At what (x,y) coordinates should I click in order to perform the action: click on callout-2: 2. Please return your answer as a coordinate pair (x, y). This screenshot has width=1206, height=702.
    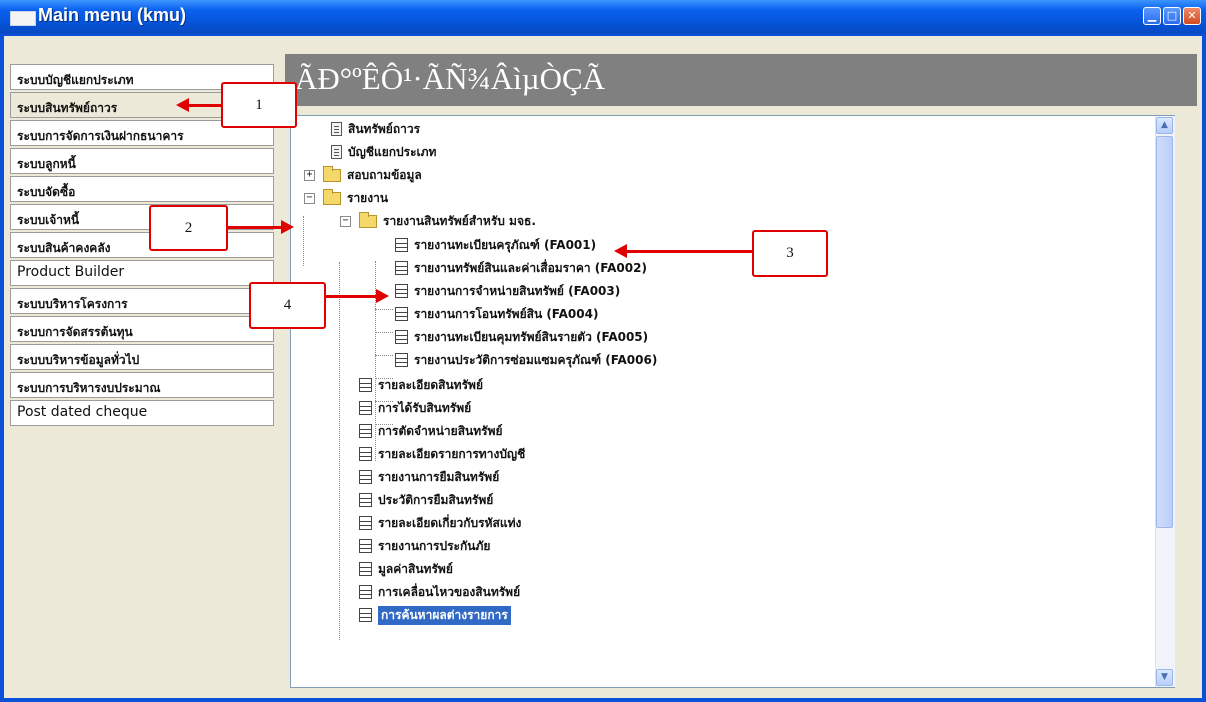
    Looking at the image, I should click on (188, 228).